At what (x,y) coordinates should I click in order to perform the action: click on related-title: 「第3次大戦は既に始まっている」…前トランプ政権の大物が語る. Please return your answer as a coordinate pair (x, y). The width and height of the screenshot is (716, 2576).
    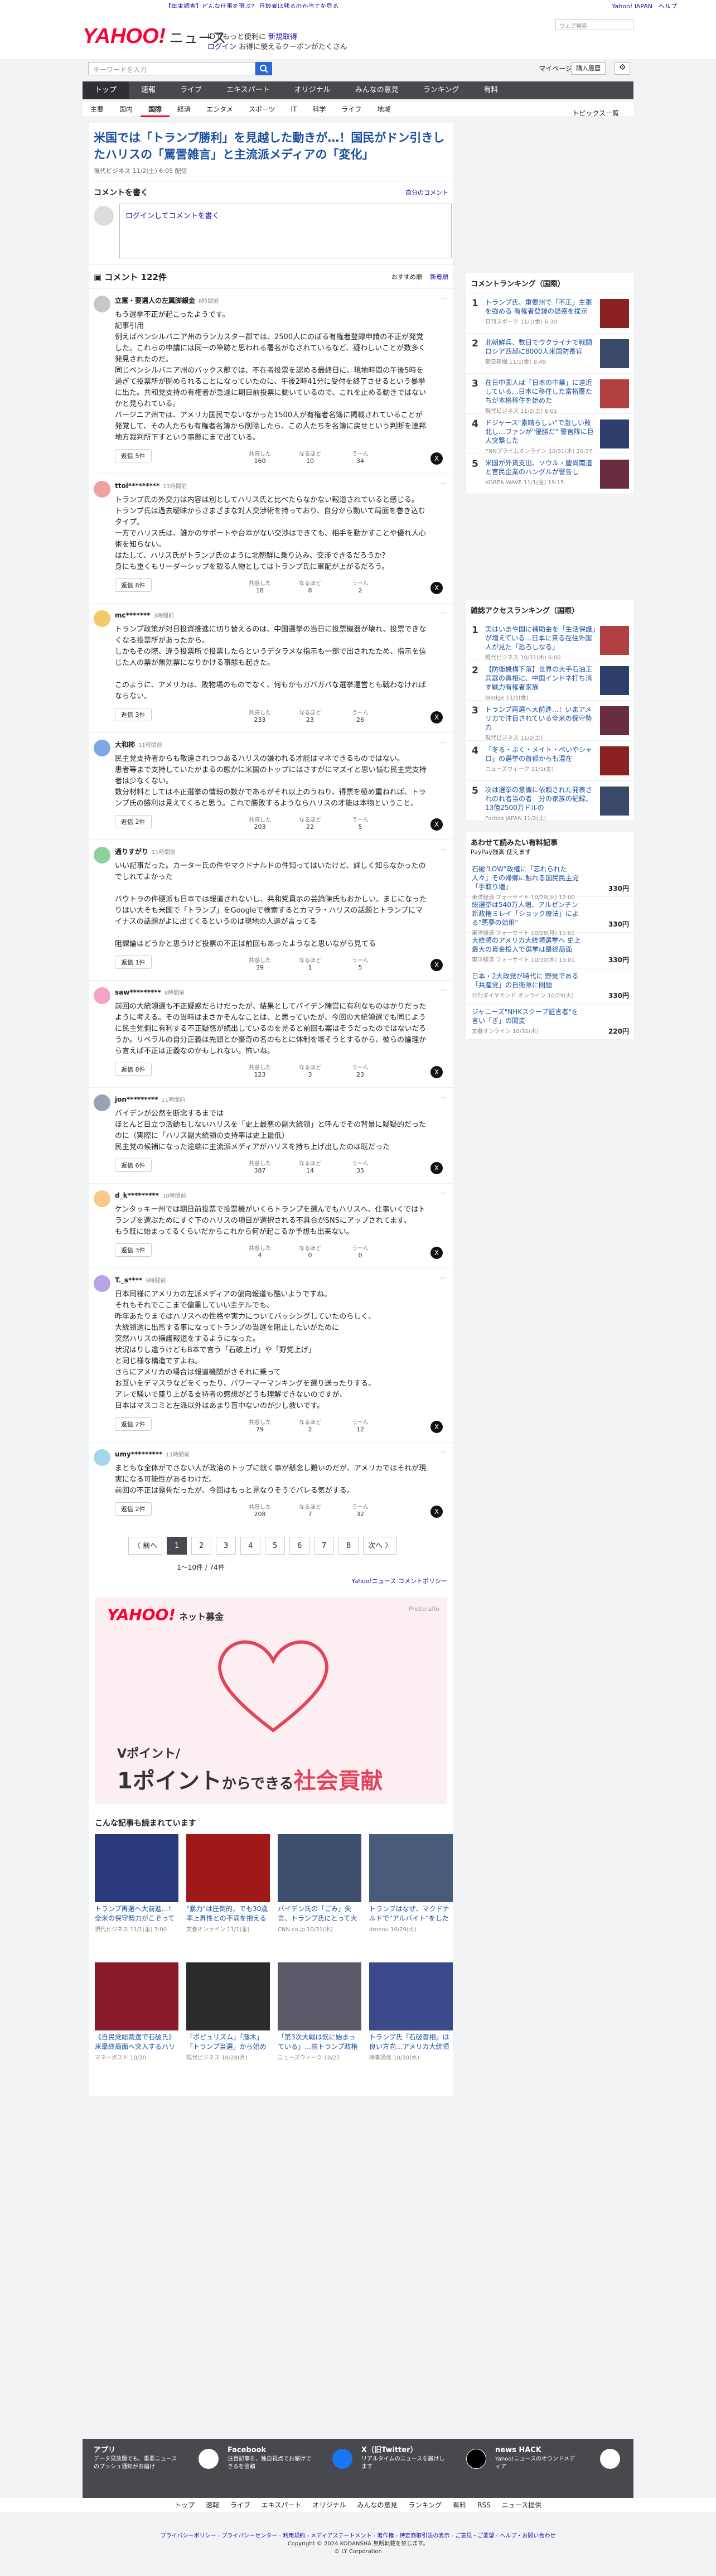
    Looking at the image, I should click on (319, 2042).